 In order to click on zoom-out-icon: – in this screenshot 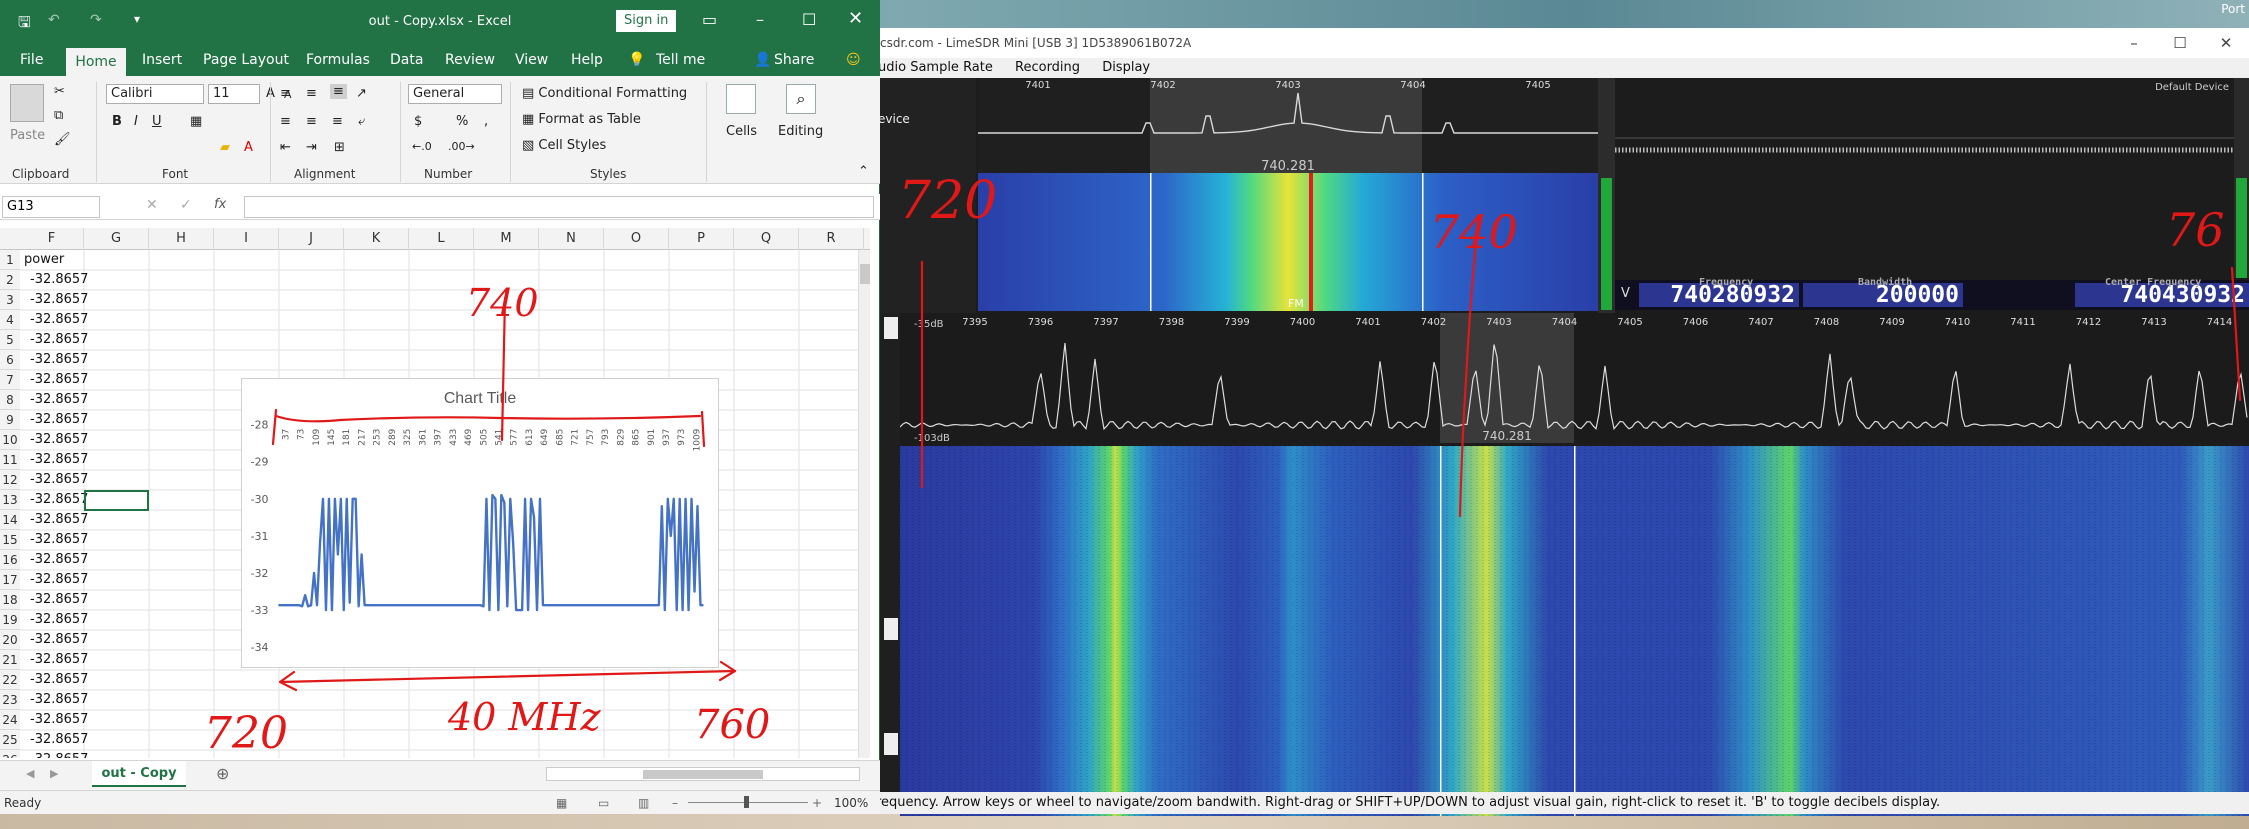, I will do `click(675, 803)`.